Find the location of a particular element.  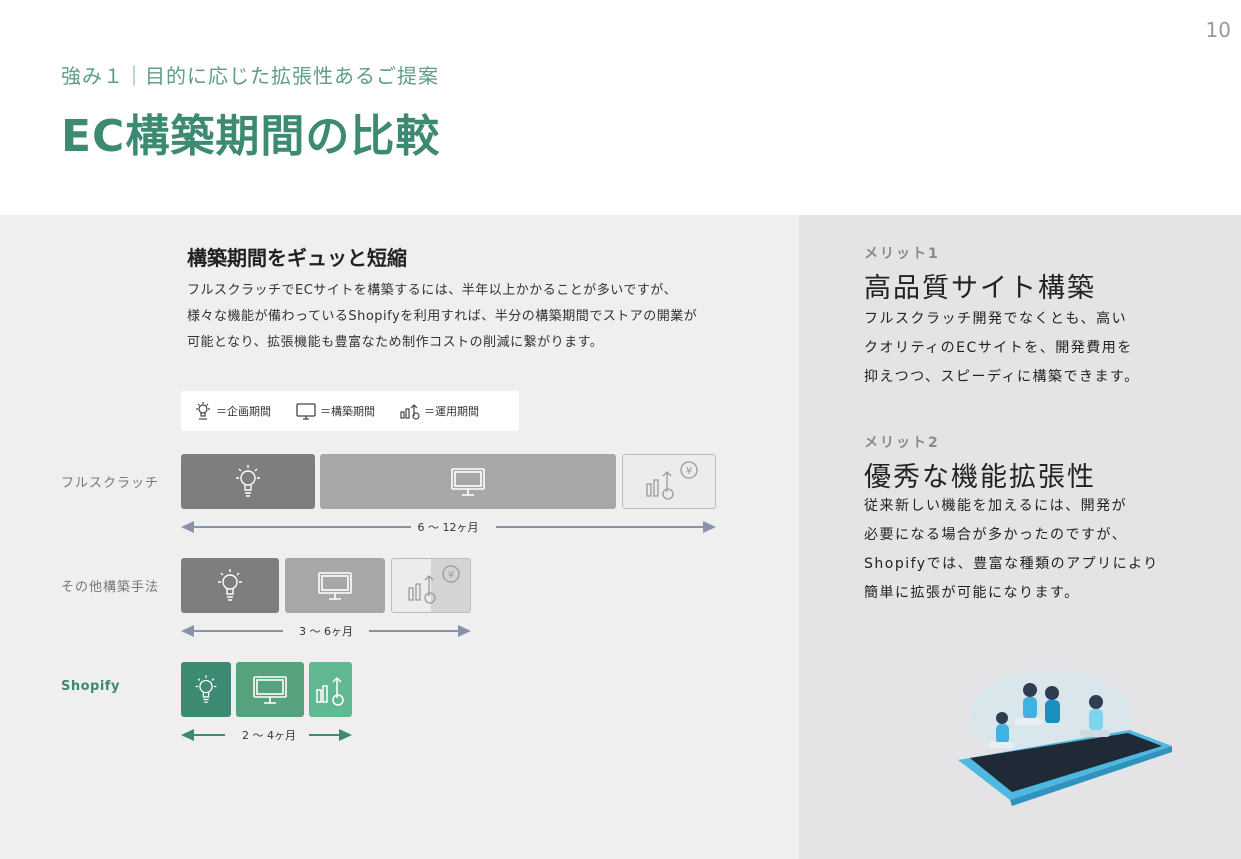

duration-label: 3 〜 6ヶ月 is located at coordinates (326, 631).